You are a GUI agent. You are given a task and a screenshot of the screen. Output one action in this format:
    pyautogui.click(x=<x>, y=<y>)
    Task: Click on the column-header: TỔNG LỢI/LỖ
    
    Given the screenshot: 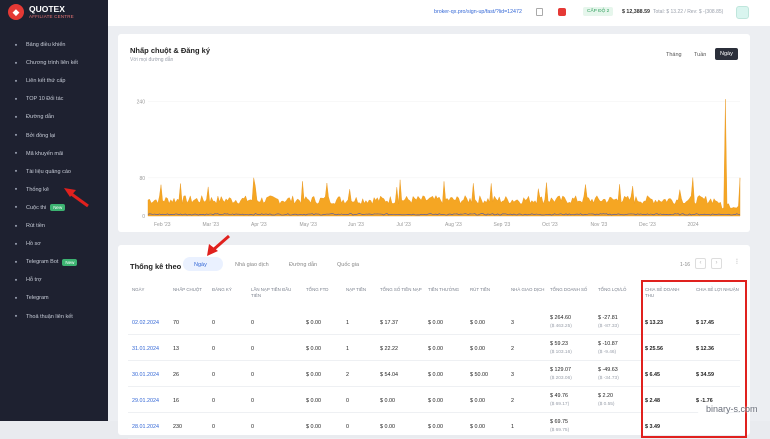 What is the action you would take?
    pyautogui.click(x=620, y=290)
    